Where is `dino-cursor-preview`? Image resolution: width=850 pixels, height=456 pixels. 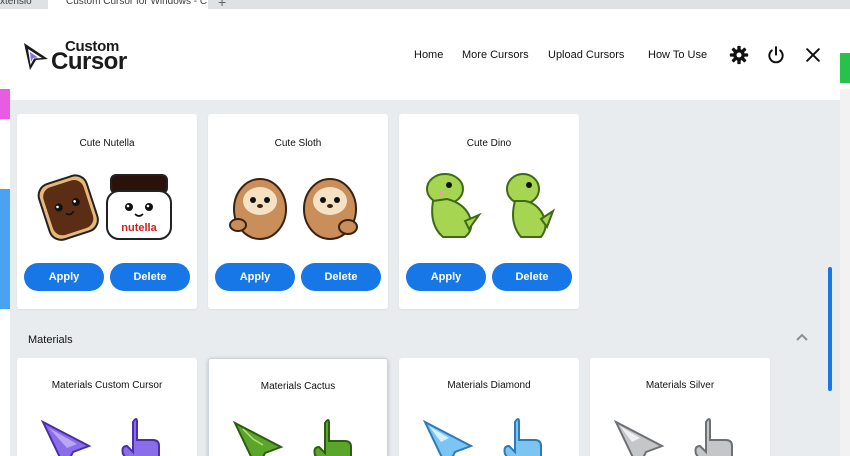 dino-cursor-preview is located at coordinates (491, 205).